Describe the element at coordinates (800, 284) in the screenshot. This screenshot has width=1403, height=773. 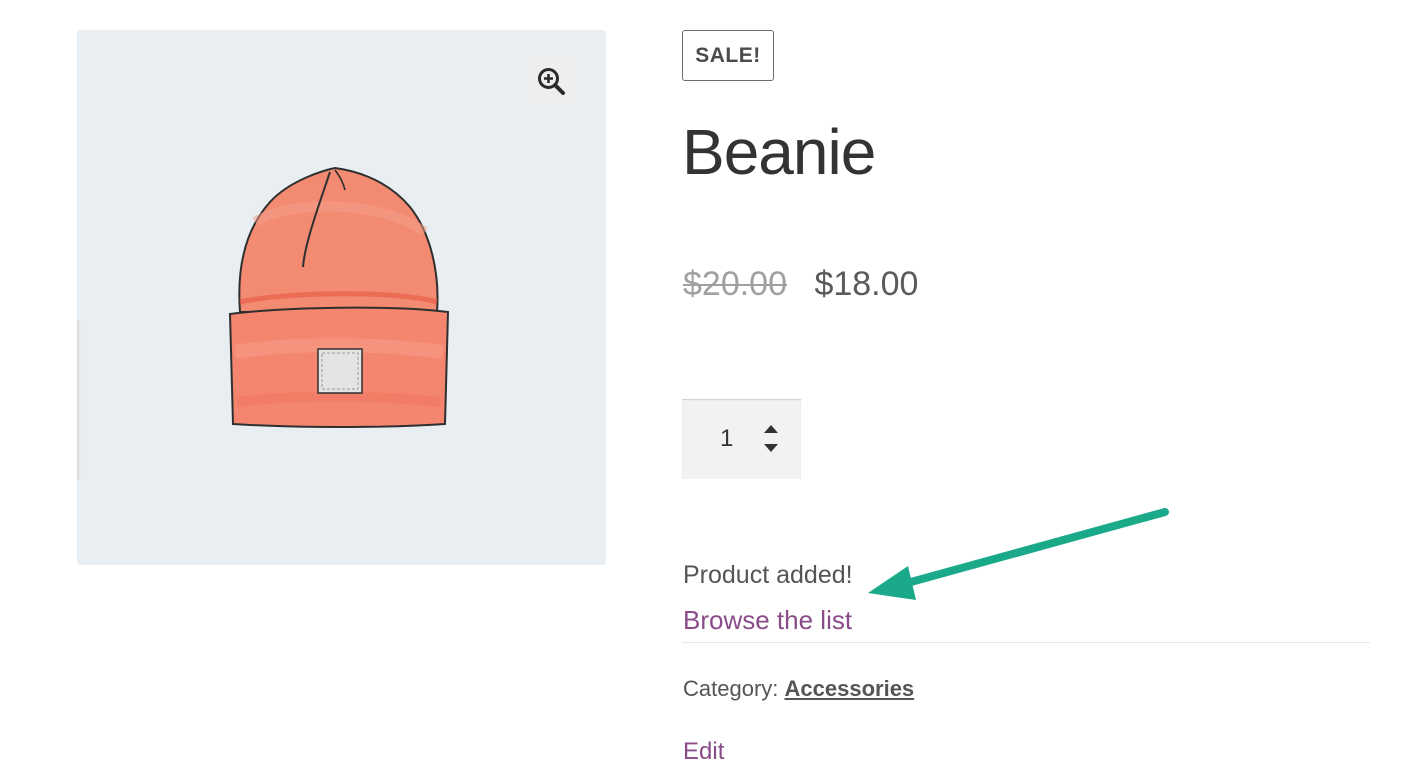
I see `product-price: $20.00 $18.00` at that location.